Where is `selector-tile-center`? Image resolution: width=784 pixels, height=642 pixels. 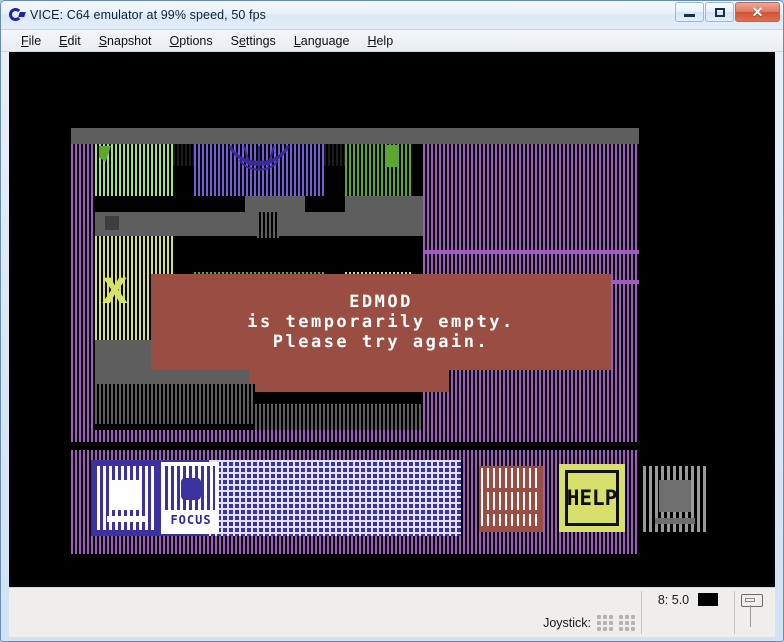 selector-tile-center is located at coordinates (126, 495).